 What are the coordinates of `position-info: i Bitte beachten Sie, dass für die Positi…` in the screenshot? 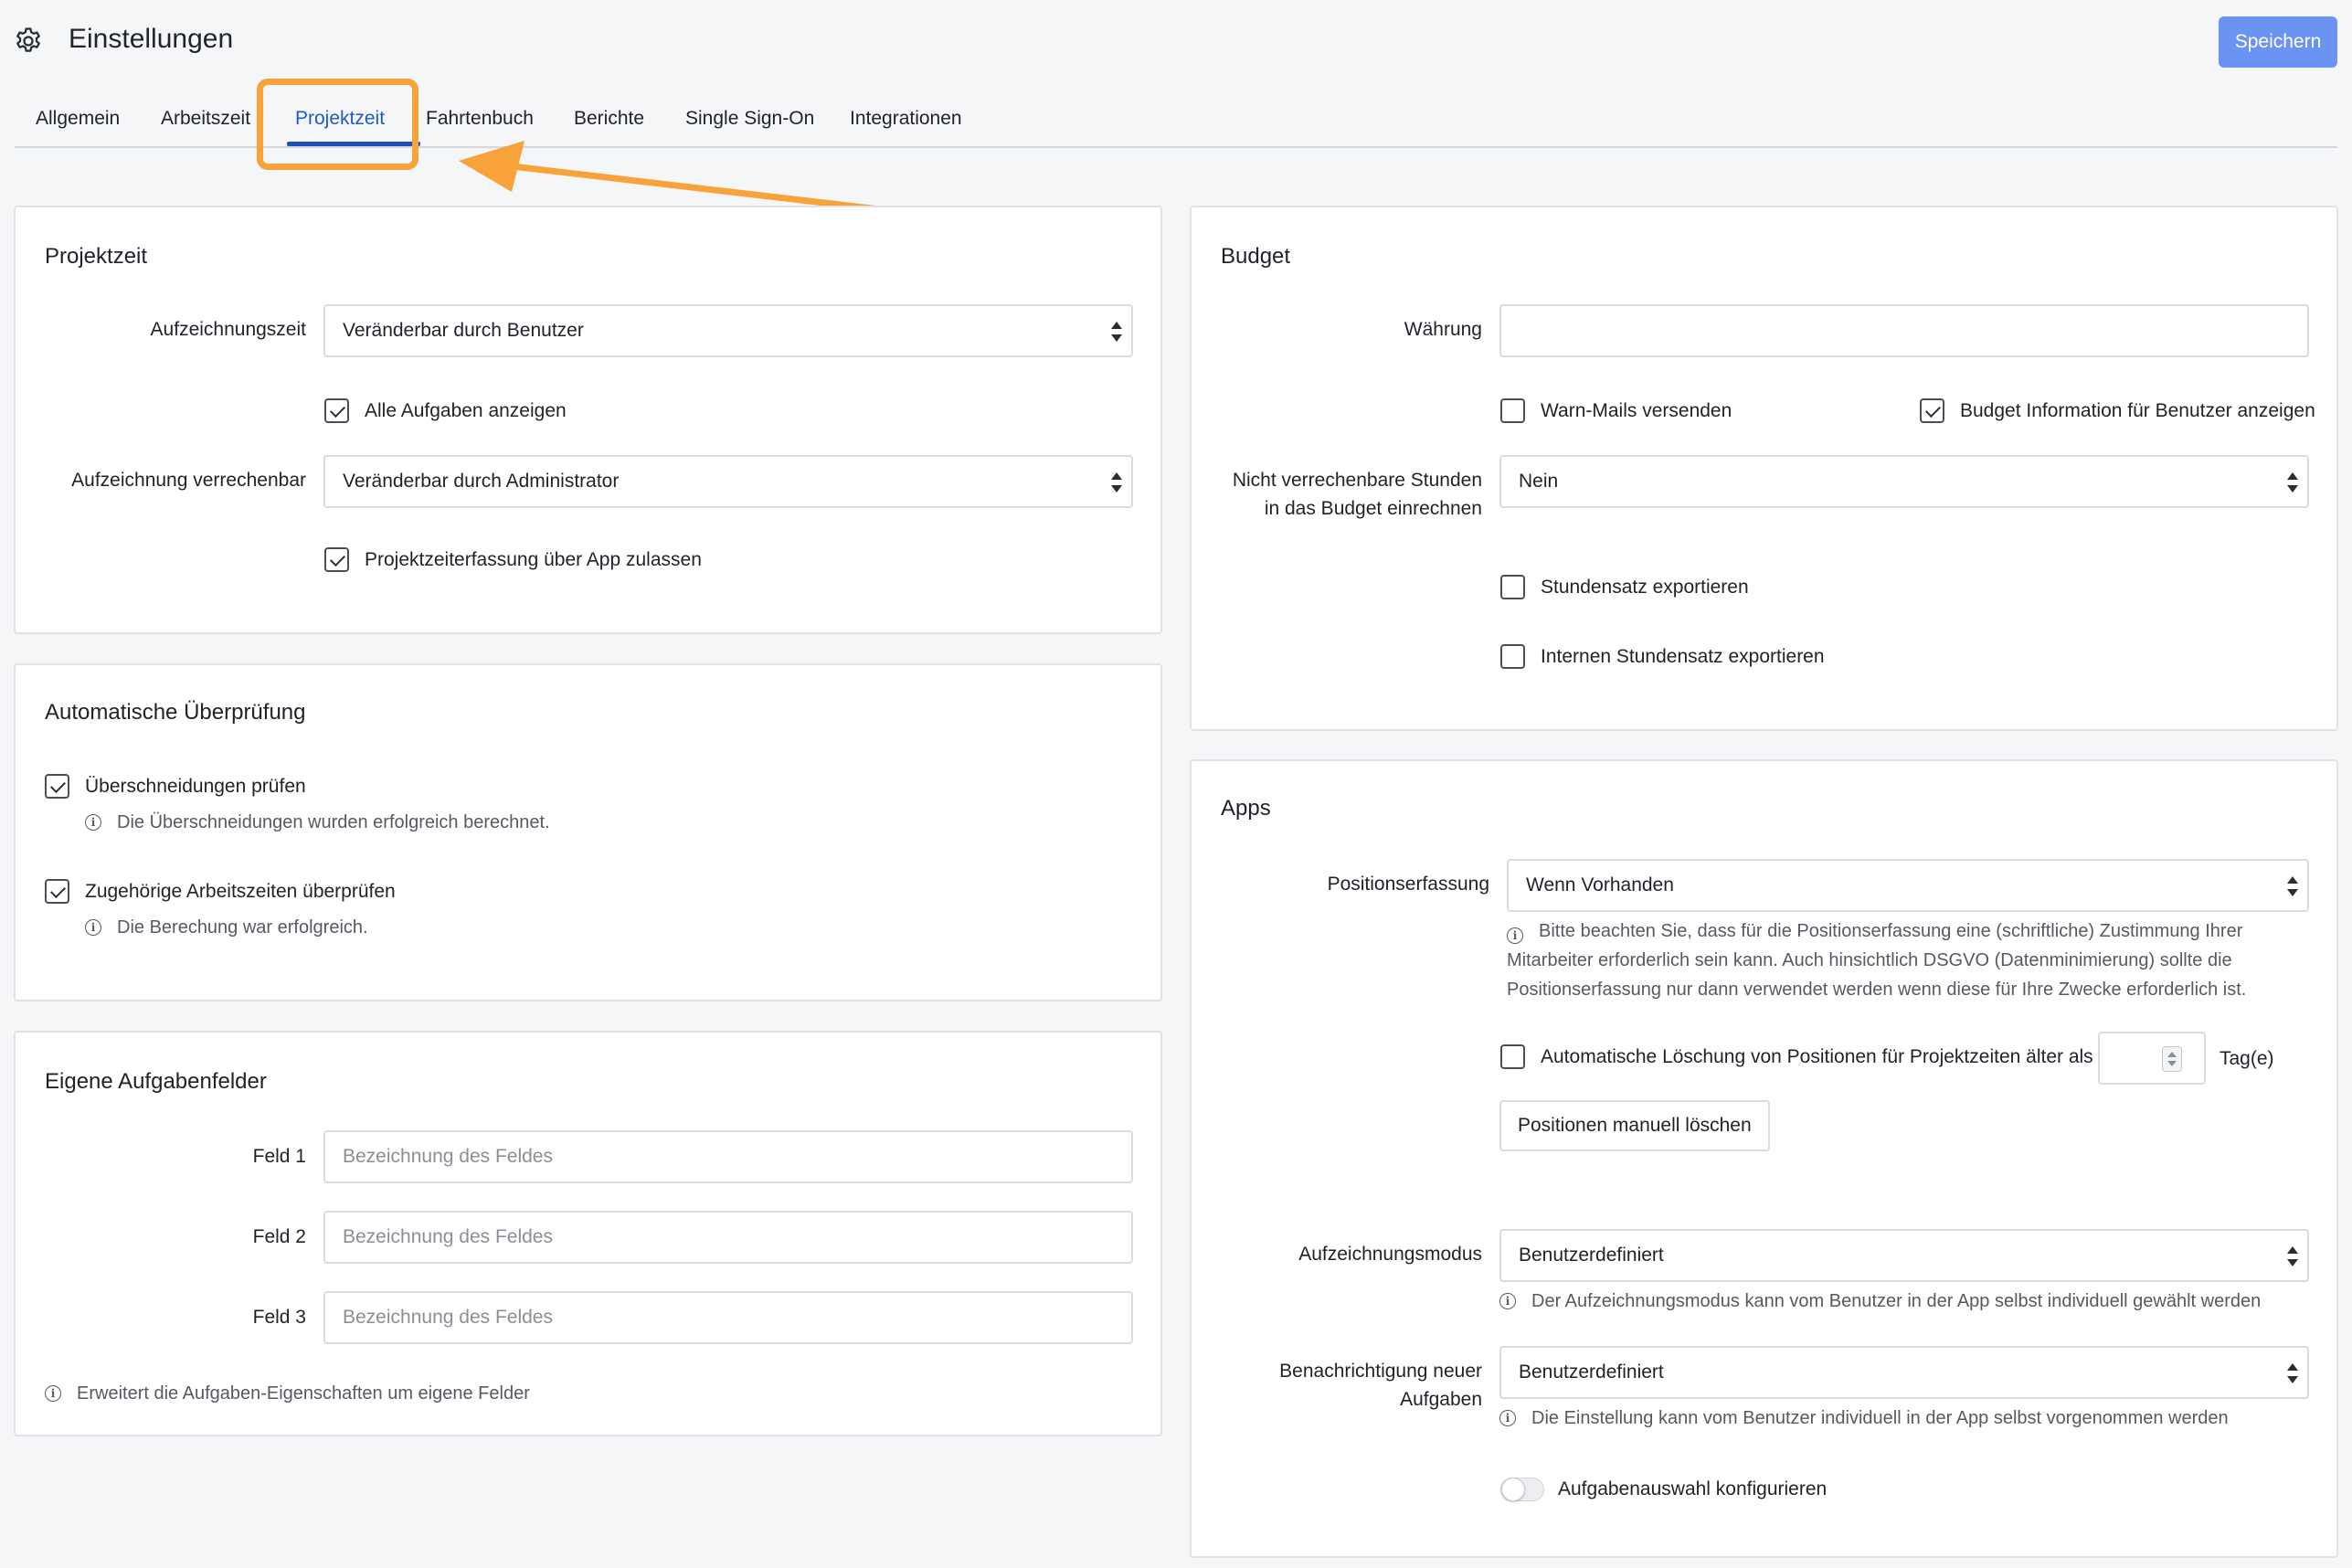 It's located at (1895, 960).